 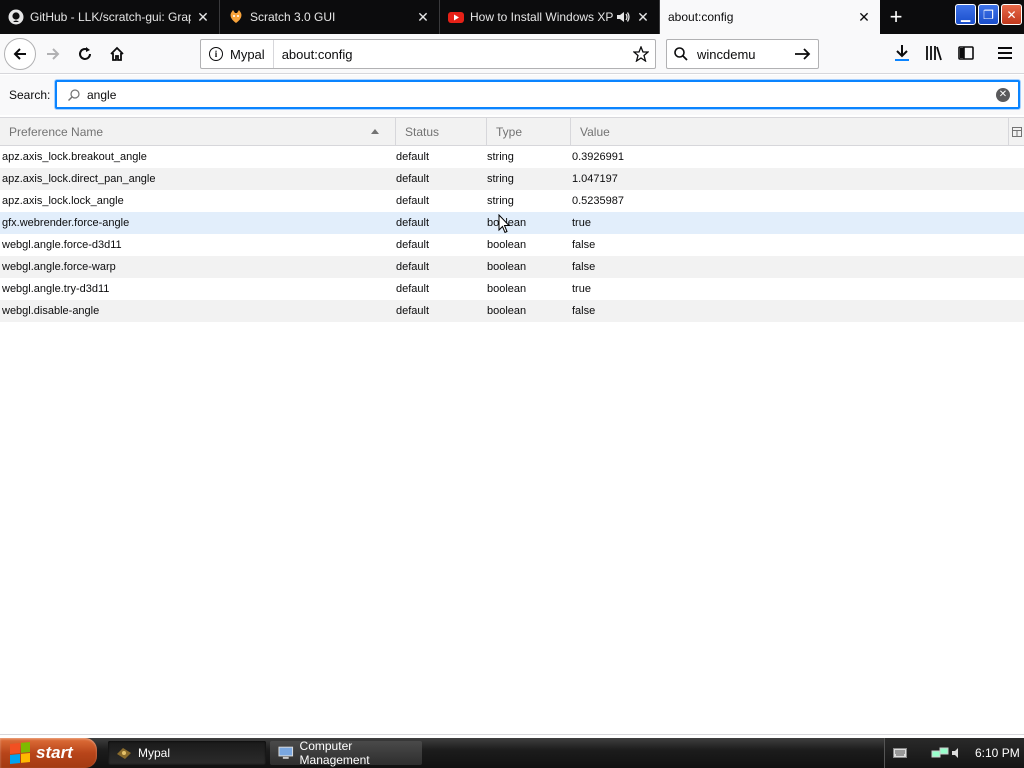 What do you see at coordinates (56, 131) in the screenshot?
I see `column-header-label: Preference Name` at bounding box center [56, 131].